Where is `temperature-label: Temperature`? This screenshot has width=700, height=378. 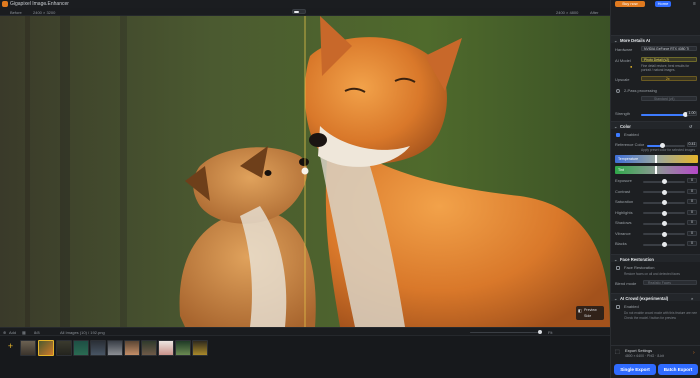
temperature-label: Temperature is located at coordinates (628, 159).